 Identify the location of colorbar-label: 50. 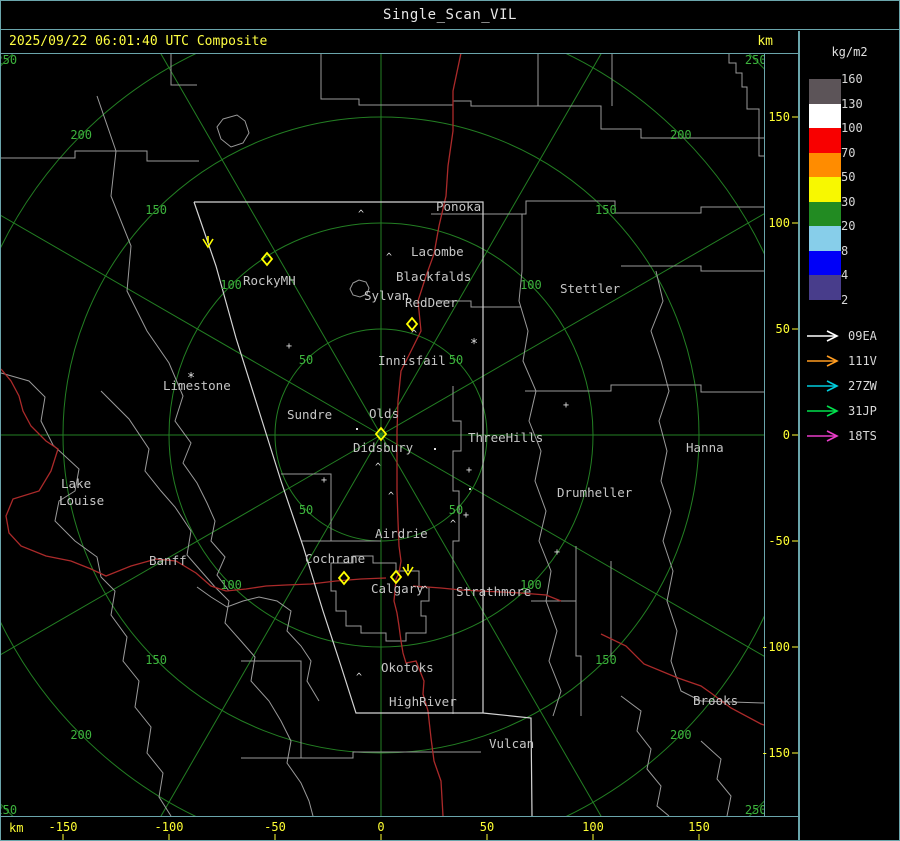
(848, 177).